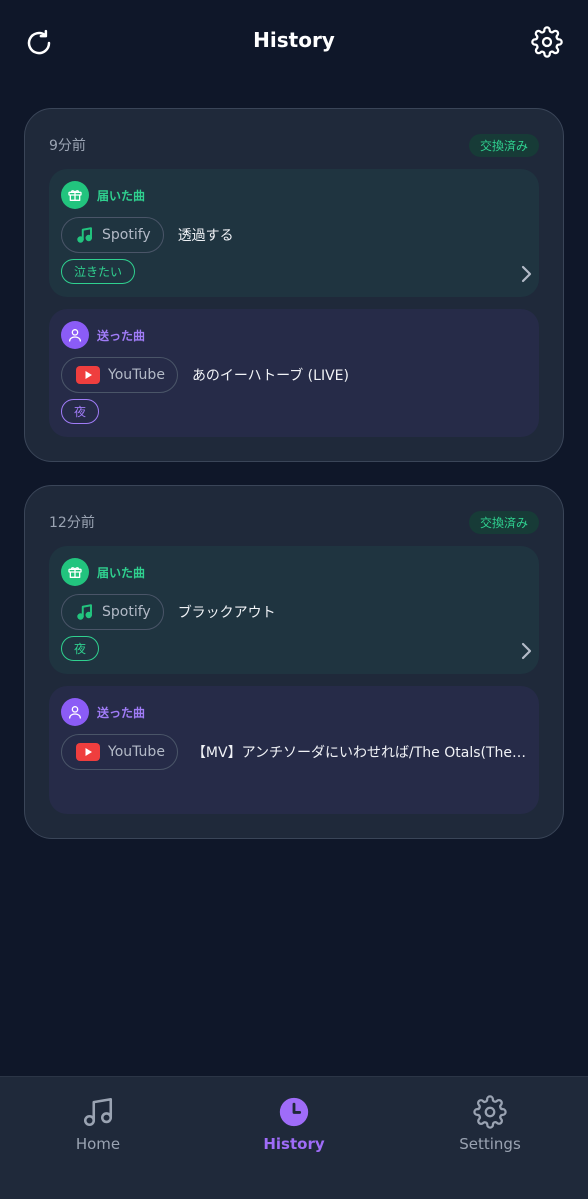 This screenshot has height=1199, width=588. Describe the element at coordinates (490, 1144) in the screenshot. I see `tab-settings-label: Settings` at that location.